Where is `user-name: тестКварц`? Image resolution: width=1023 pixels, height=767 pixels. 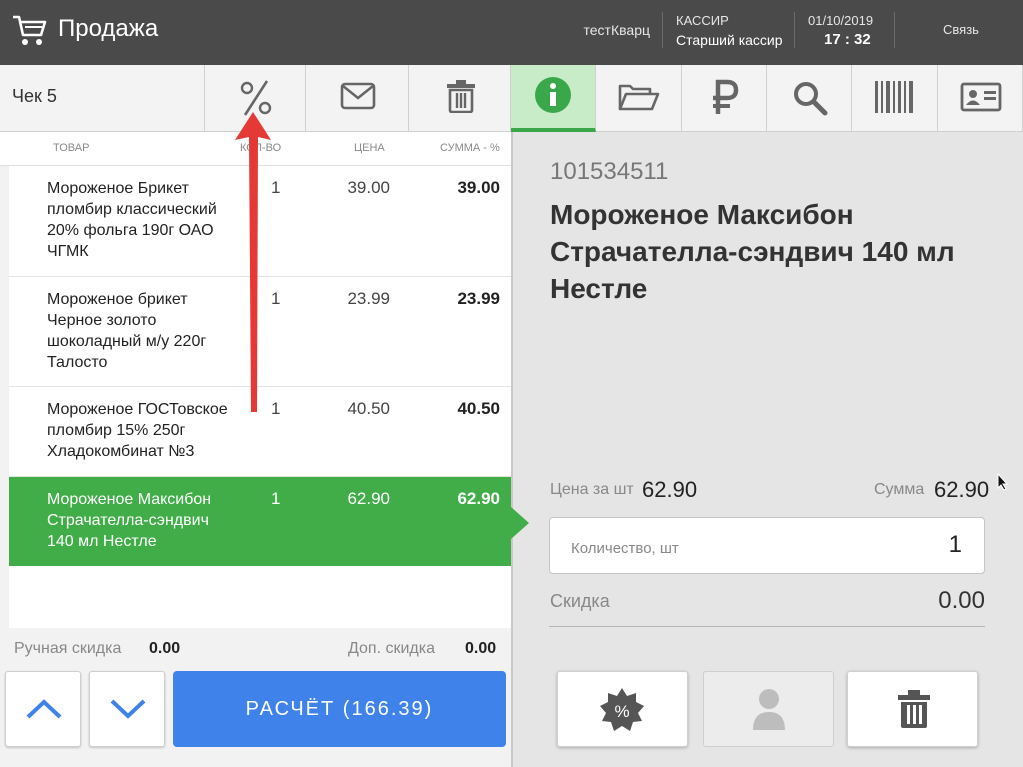
user-name: тестКварц is located at coordinates (616, 30).